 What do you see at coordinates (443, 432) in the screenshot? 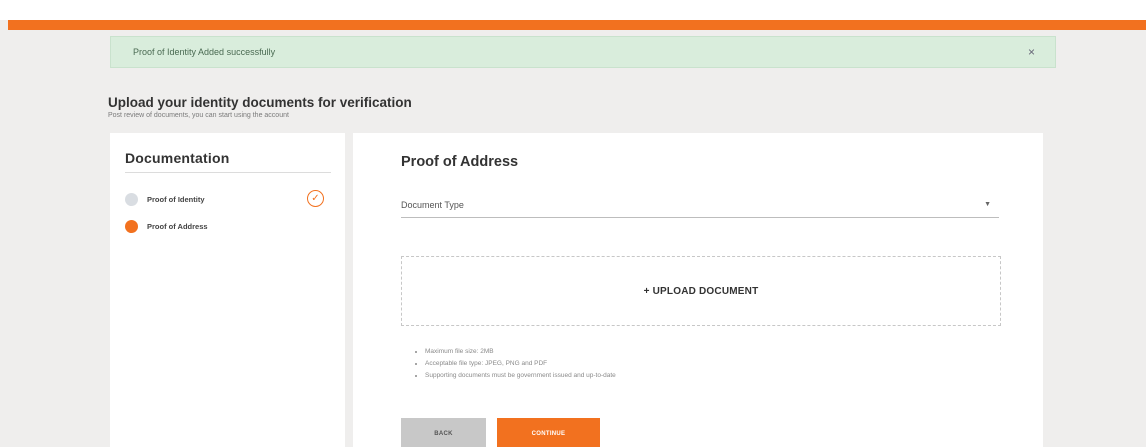
I see `back-button: BACK` at bounding box center [443, 432].